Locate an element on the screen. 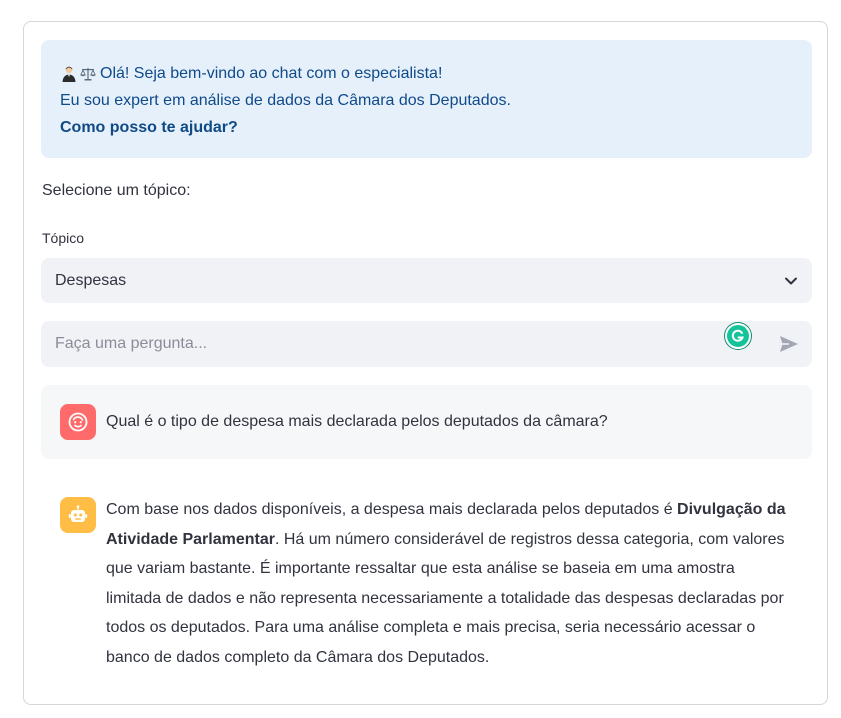  smiling-face-icon is located at coordinates (78, 422).